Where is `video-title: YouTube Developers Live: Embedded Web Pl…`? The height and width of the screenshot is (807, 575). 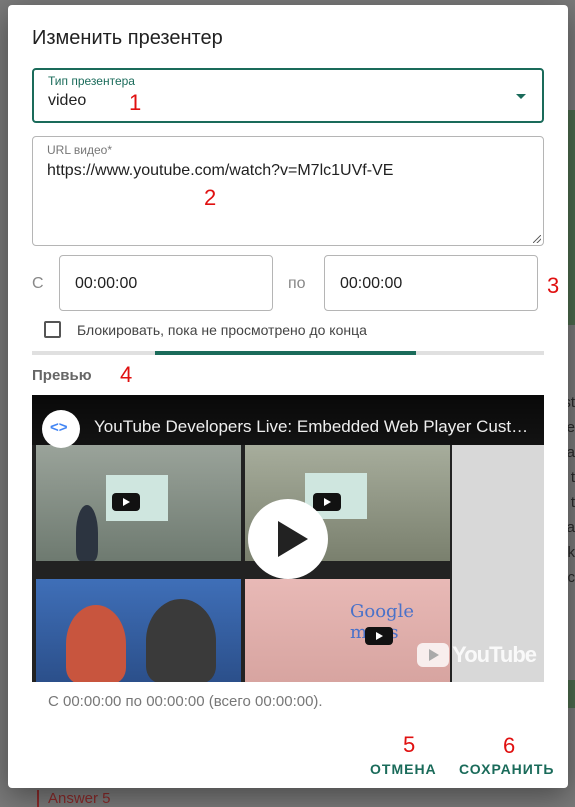 video-title: YouTube Developers Live: Embedded Web Pl… is located at coordinates (314, 427).